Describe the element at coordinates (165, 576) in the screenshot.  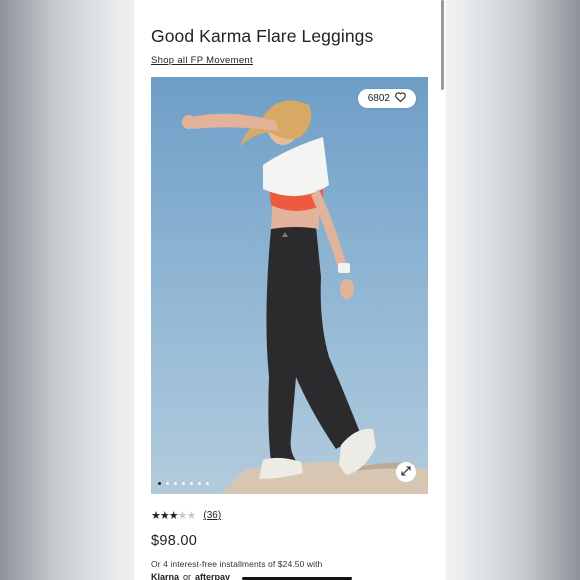
I see `klarna-logo: Klarna` at that location.